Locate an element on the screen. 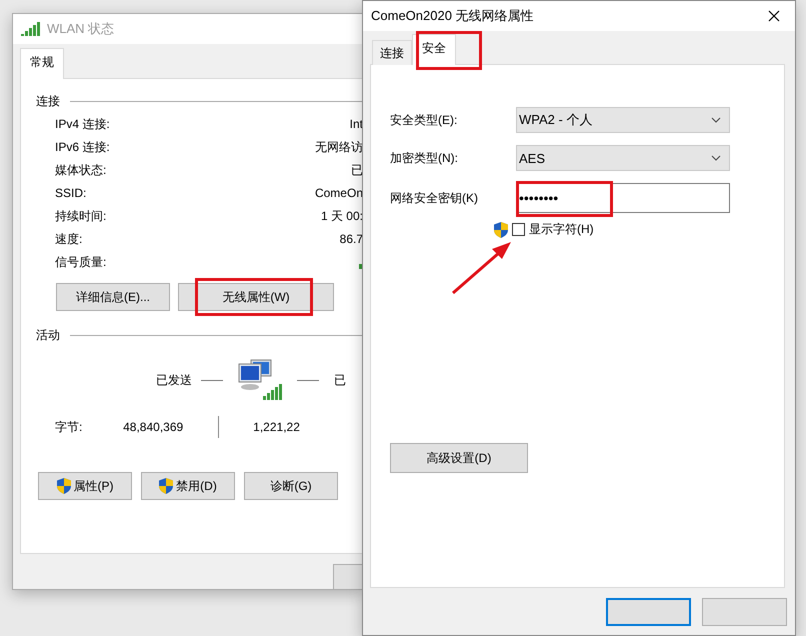 The width and height of the screenshot is (806, 636). field-label: 媒体状态: is located at coordinates (81, 170).